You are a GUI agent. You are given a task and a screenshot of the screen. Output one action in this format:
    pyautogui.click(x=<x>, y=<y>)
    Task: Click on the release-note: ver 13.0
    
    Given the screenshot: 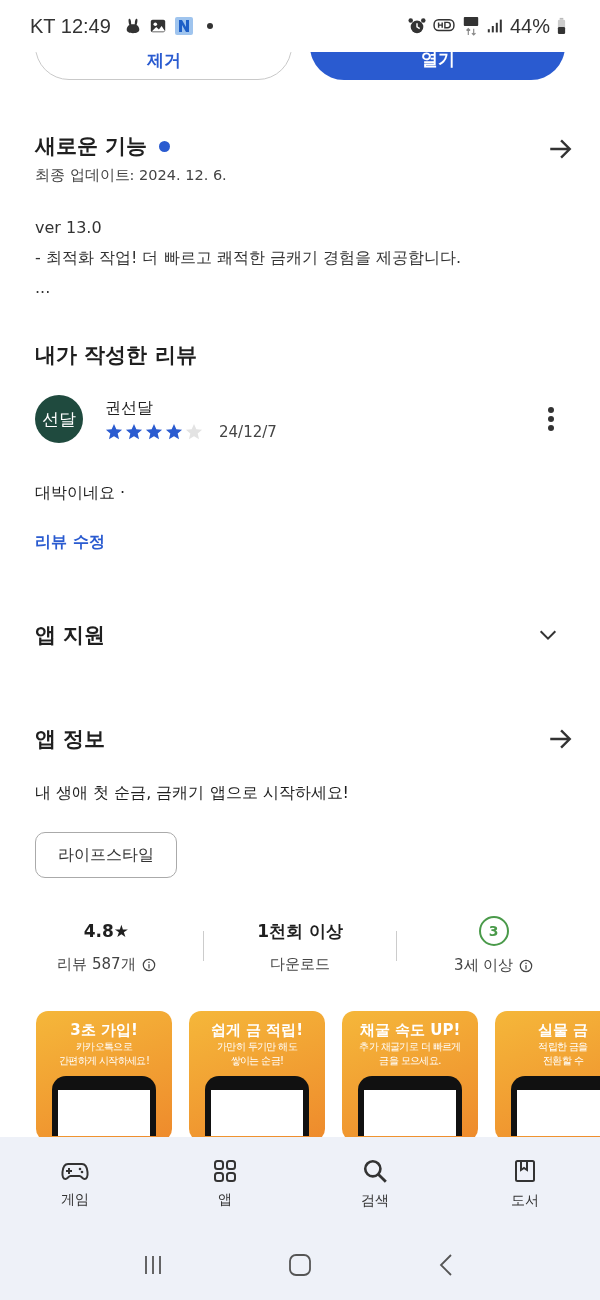 What is the action you would take?
    pyautogui.click(x=69, y=228)
    